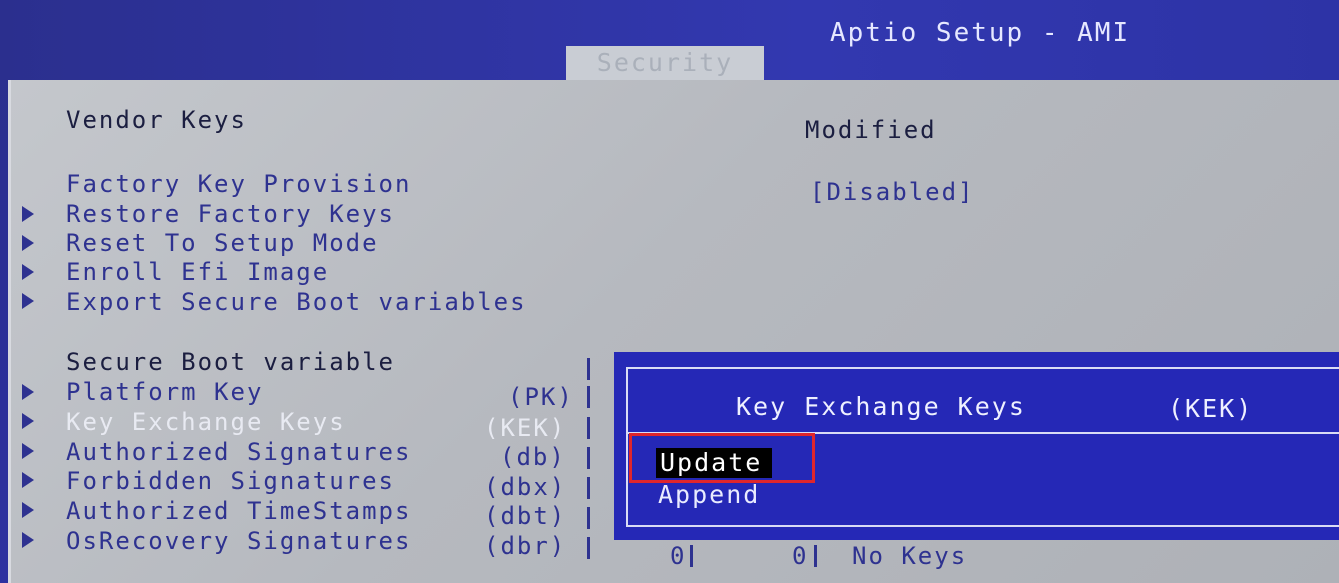  What do you see at coordinates (156, 120) in the screenshot?
I see `vendor-keys-label: Vendor Keys` at bounding box center [156, 120].